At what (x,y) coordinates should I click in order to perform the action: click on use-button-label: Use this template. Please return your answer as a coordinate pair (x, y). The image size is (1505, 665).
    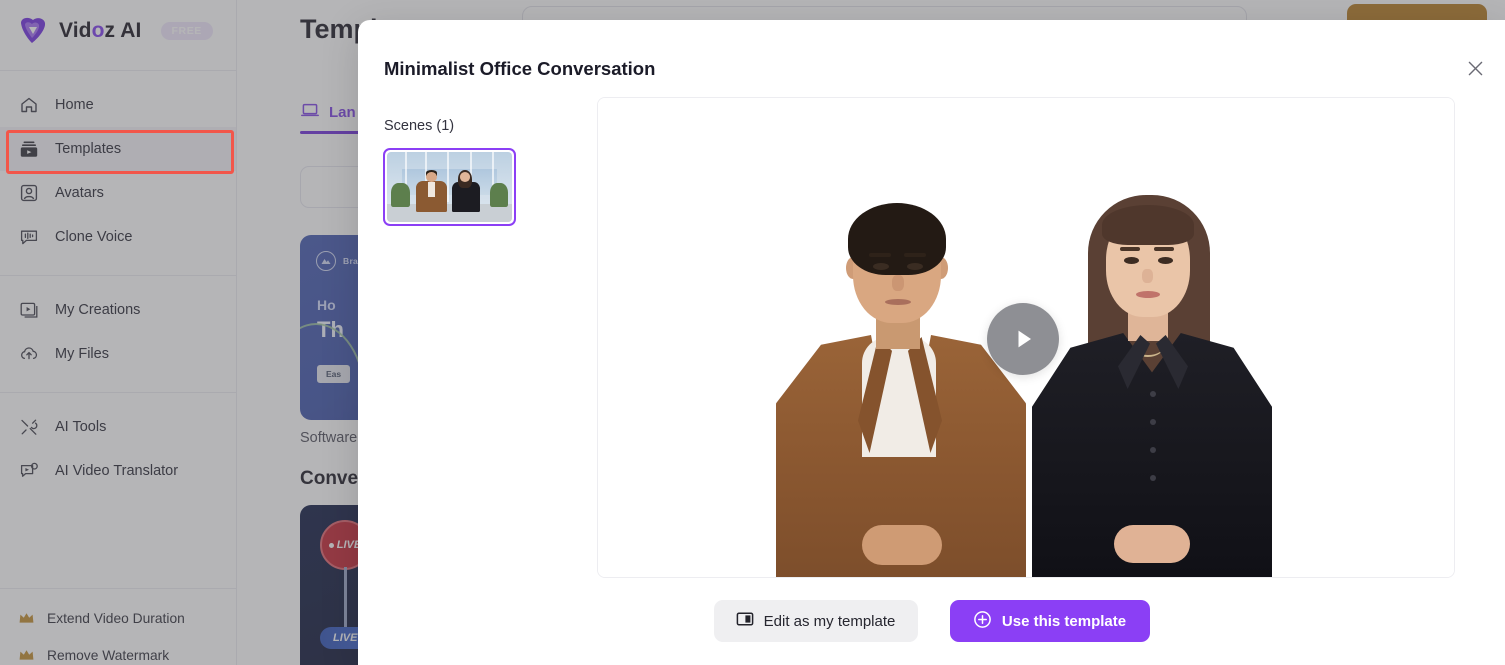
    Looking at the image, I should click on (1064, 621).